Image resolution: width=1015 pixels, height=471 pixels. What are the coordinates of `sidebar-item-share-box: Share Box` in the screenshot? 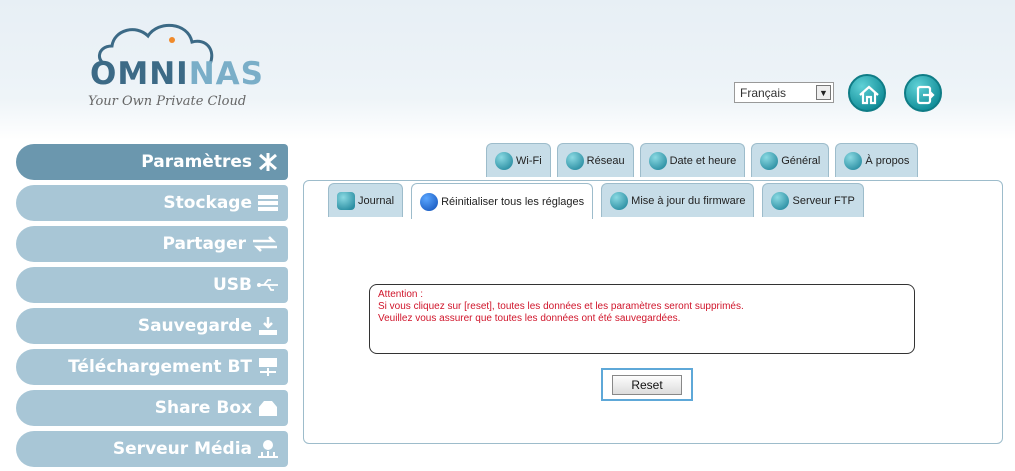 It's located at (152, 408).